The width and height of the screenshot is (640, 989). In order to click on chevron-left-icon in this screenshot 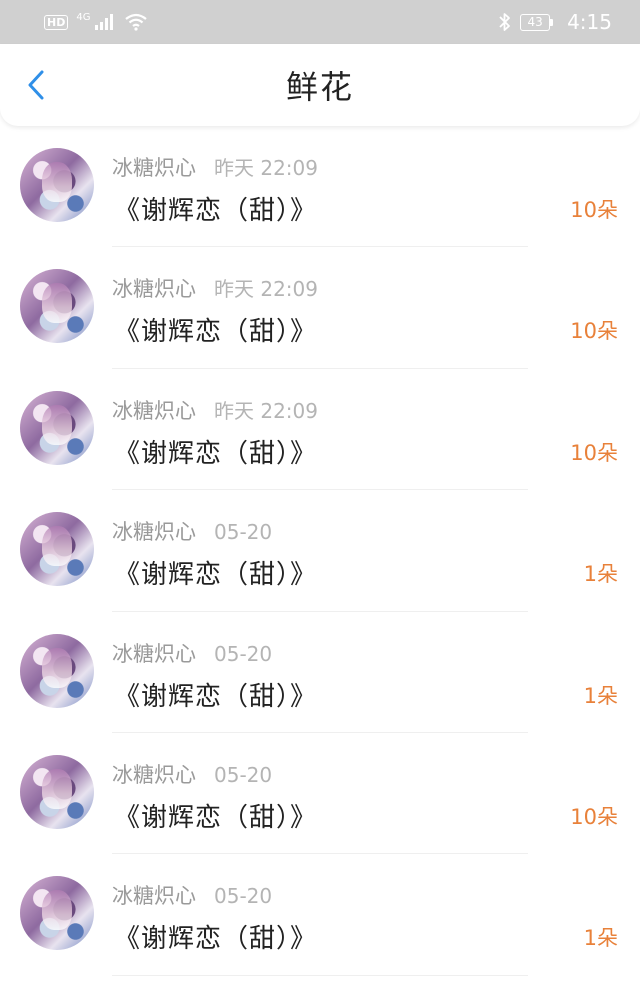, I will do `click(36, 85)`.